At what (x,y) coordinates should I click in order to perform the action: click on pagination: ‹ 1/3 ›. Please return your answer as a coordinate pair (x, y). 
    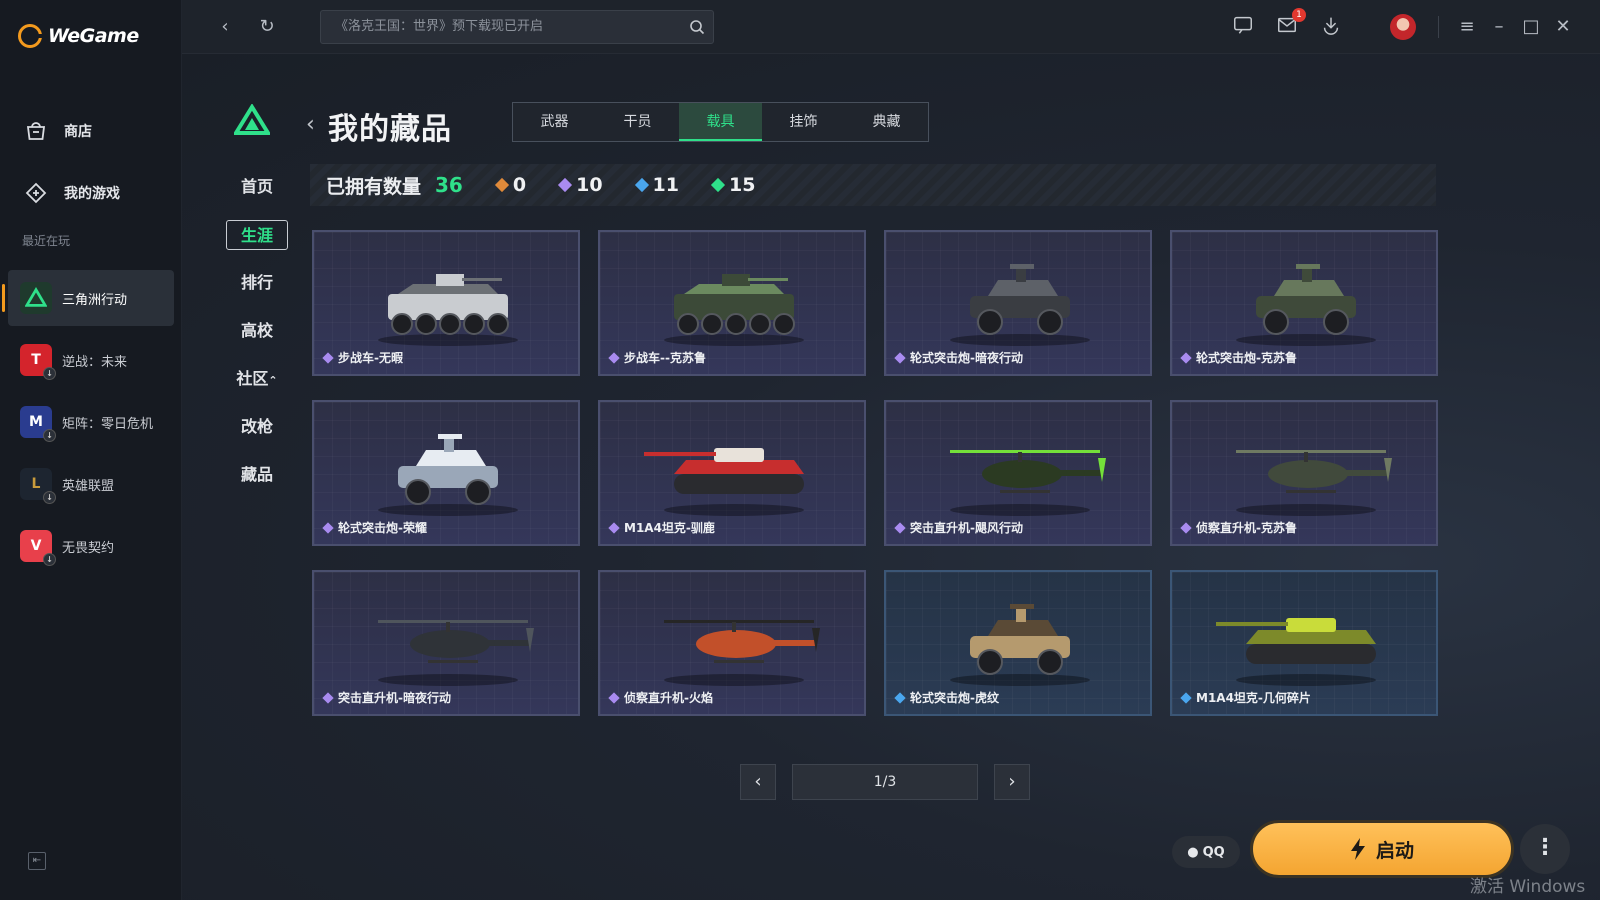
    Looking at the image, I should click on (885, 782).